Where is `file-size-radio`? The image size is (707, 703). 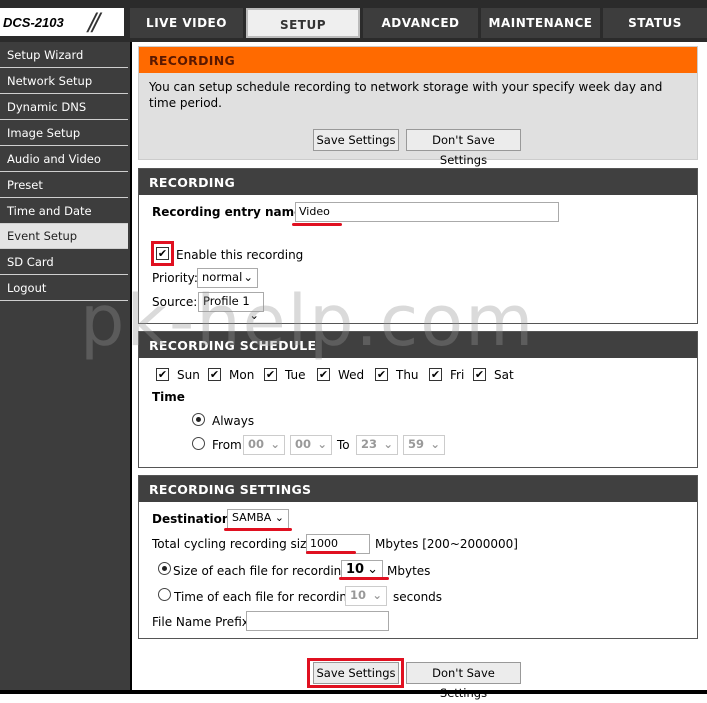
file-size-radio is located at coordinates (164, 568).